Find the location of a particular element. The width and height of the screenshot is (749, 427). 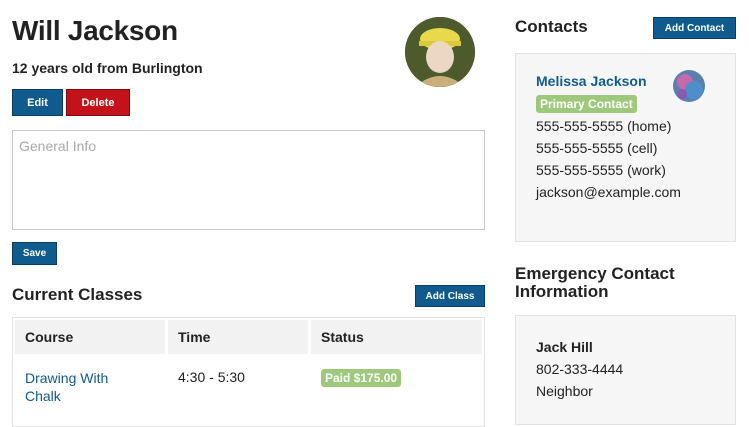

status-badge: Paid $175.00 is located at coordinates (361, 378).